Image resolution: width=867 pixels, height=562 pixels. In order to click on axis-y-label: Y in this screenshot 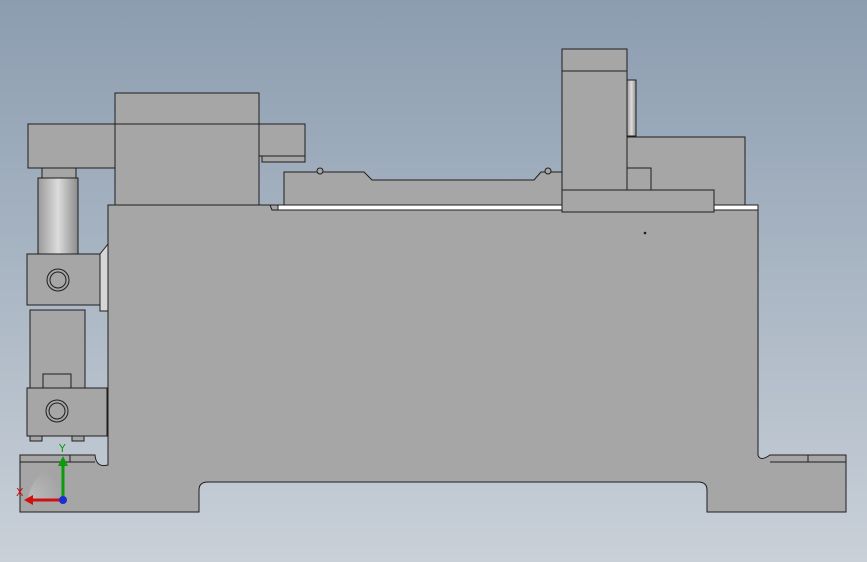, I will do `click(62, 448)`.